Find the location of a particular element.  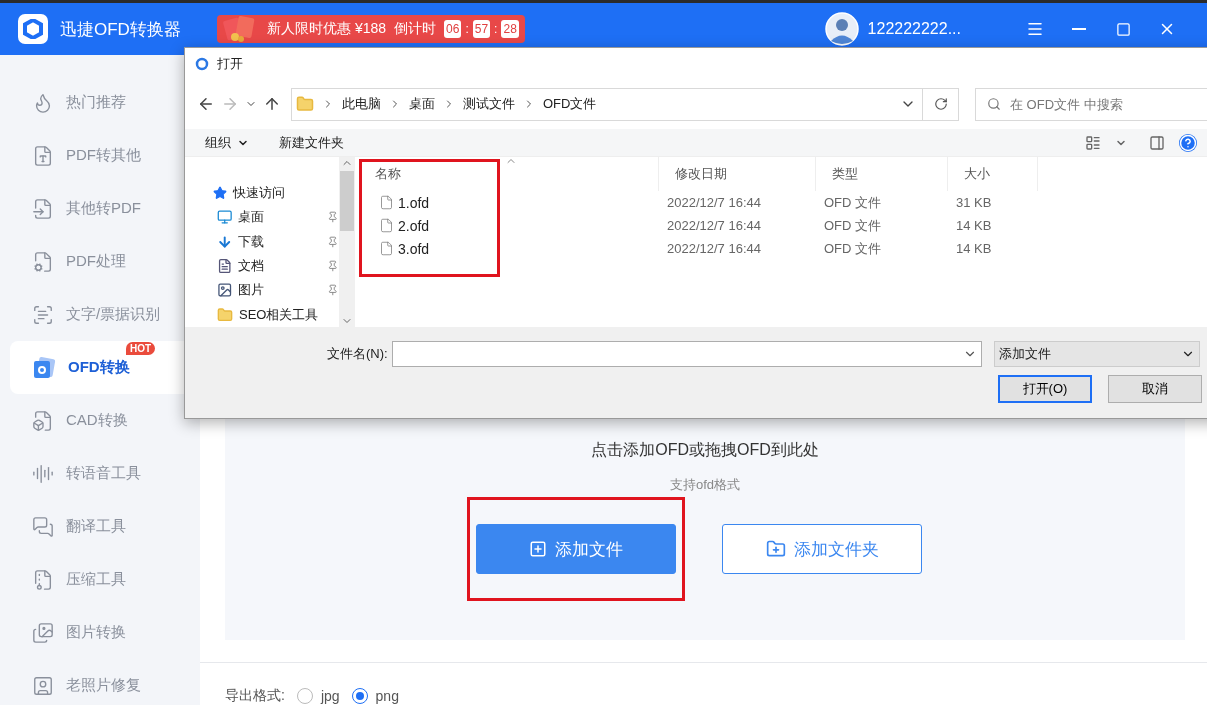

cancel-button: 取消 is located at coordinates (1155, 389).